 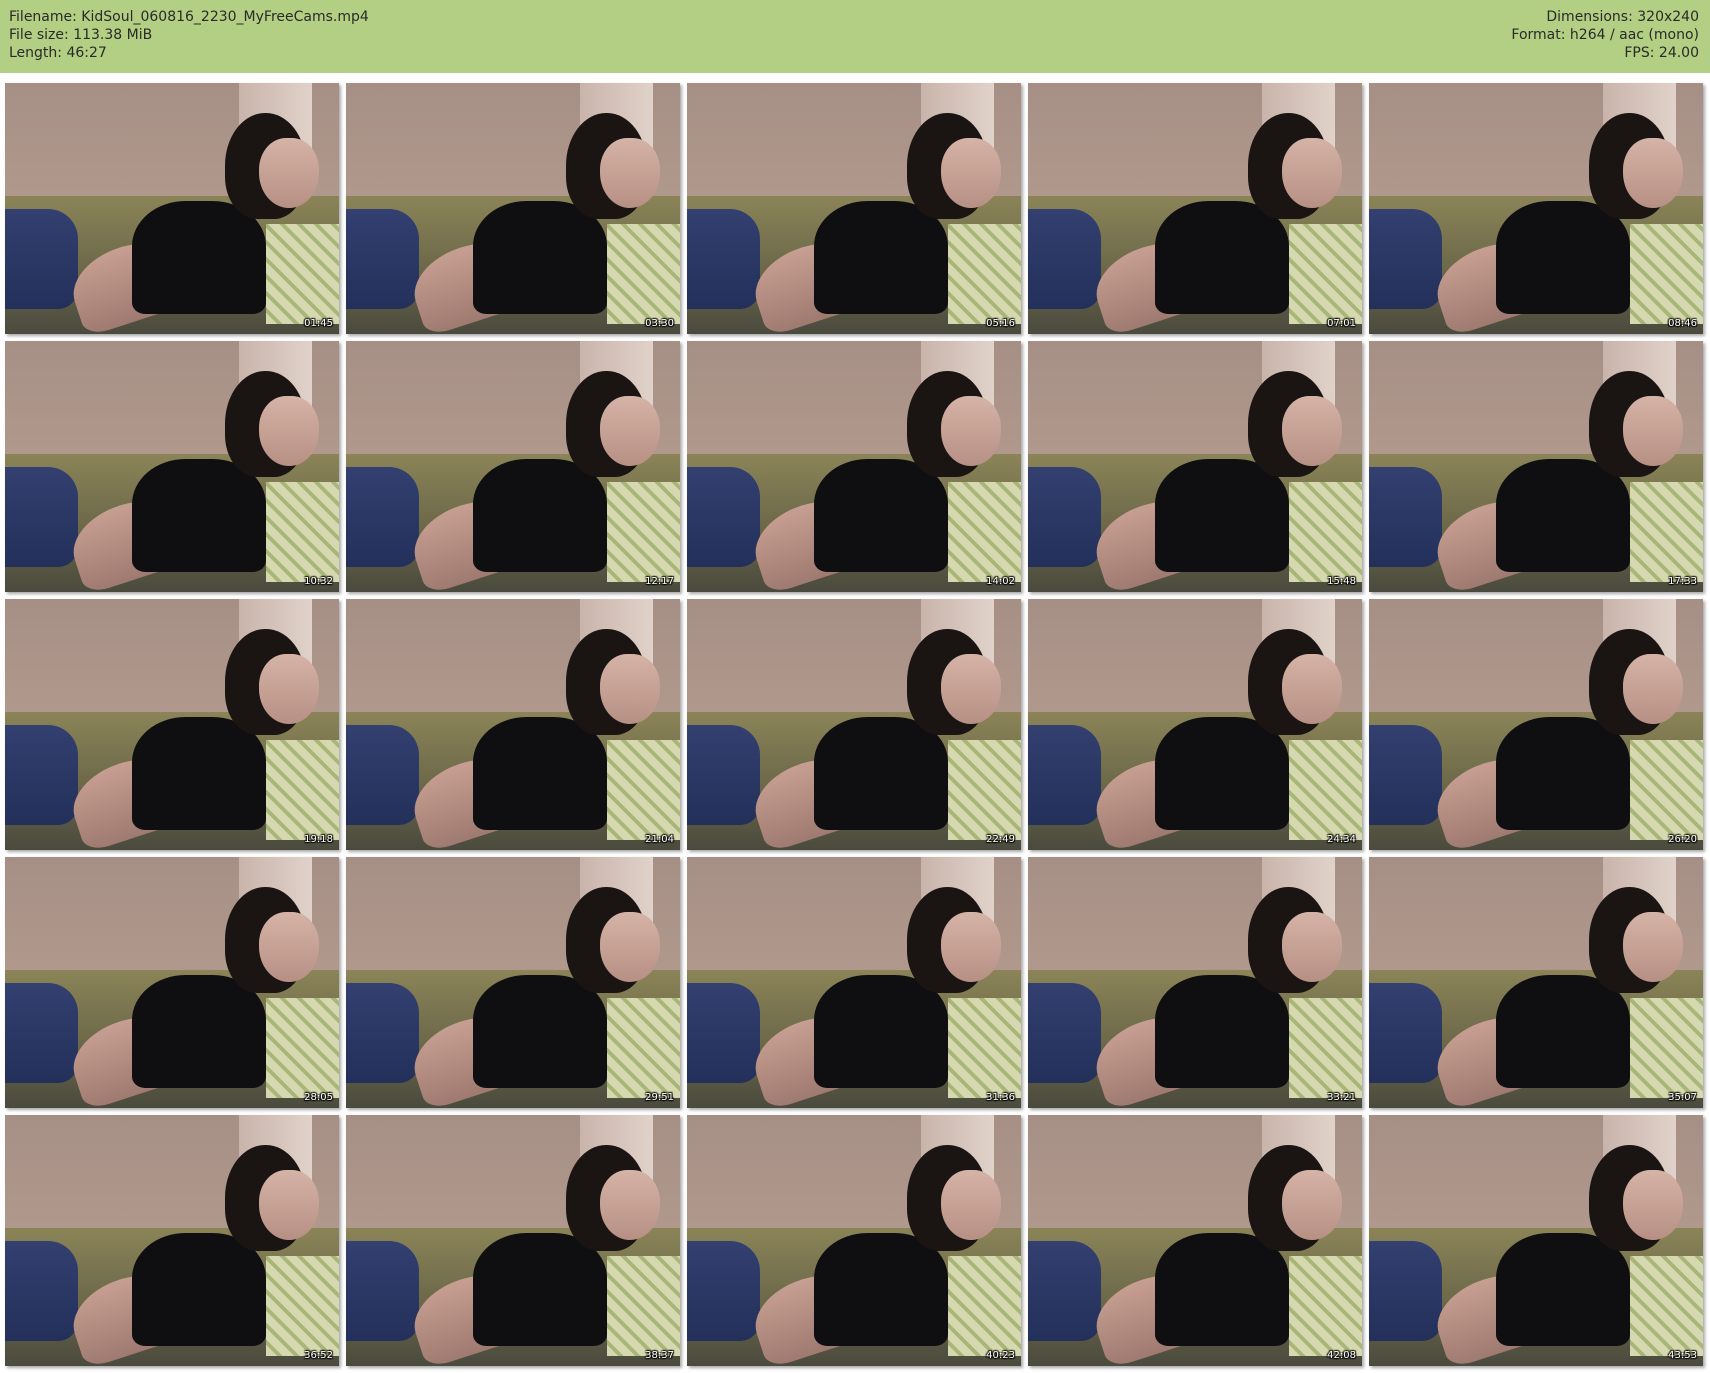 What do you see at coordinates (513, 208) in the screenshot?
I see `thumbnail: 03:30` at bounding box center [513, 208].